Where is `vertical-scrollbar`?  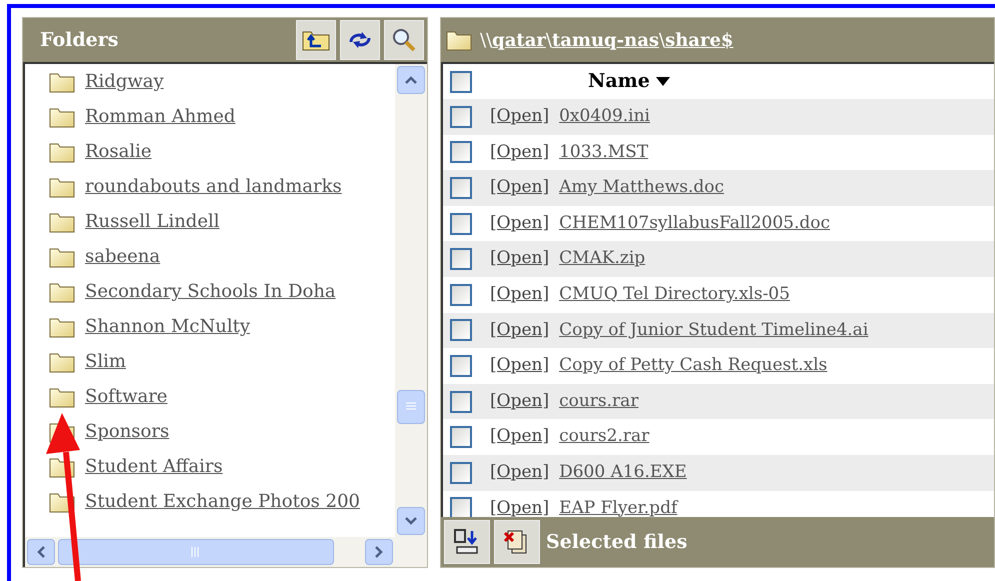 vertical-scrollbar is located at coordinates (411, 300).